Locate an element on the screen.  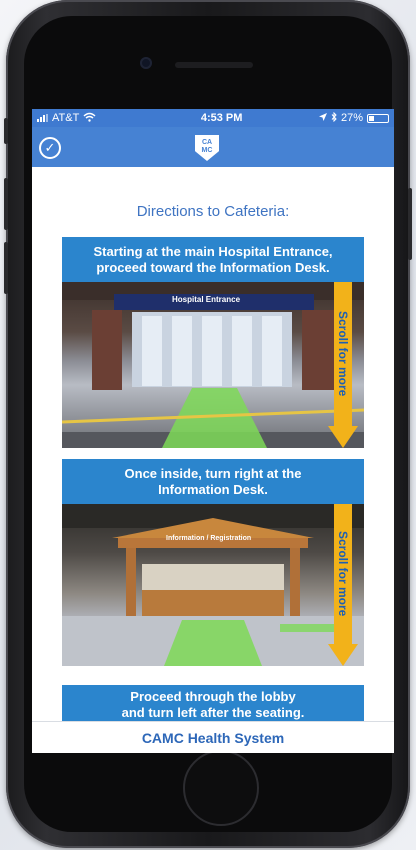
power-button is located at coordinates (410, 224).